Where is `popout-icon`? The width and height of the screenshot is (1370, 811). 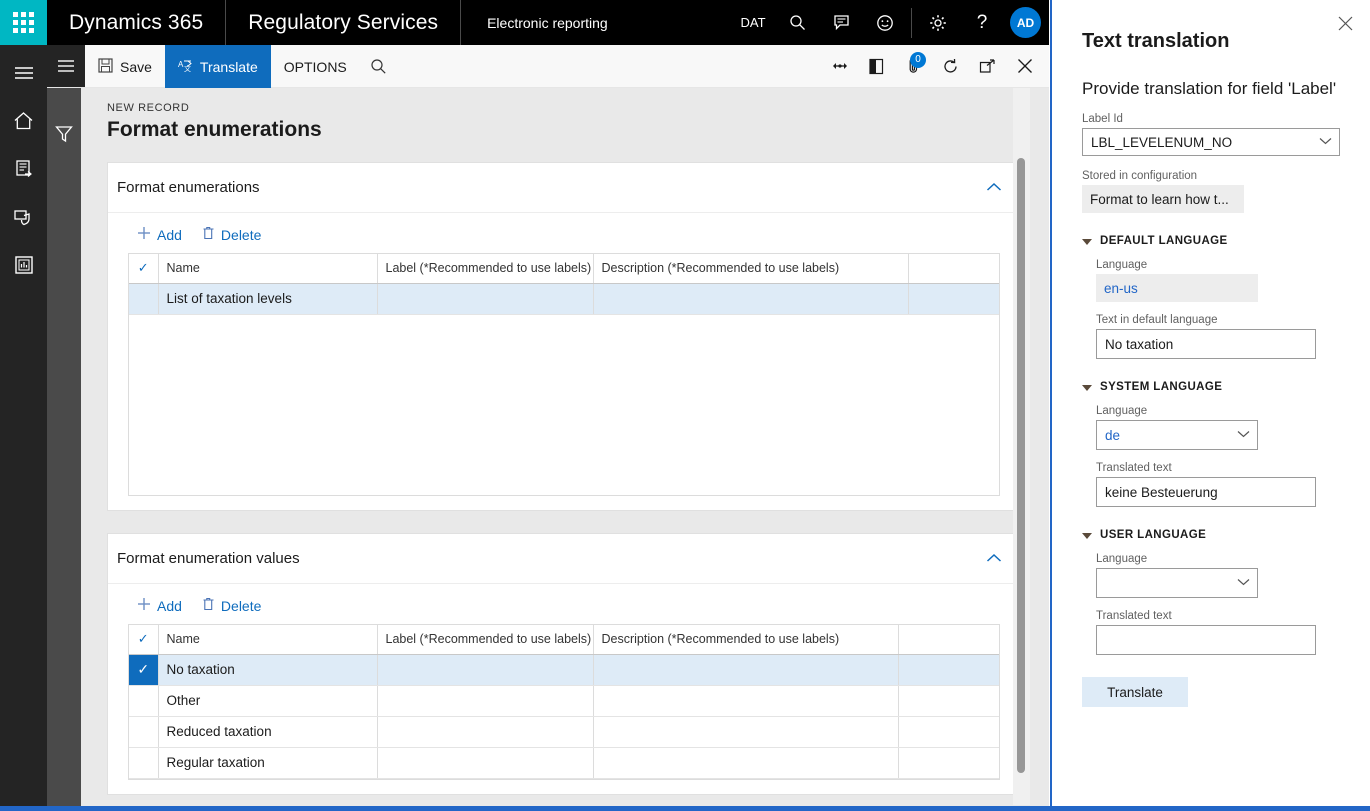 popout-icon is located at coordinates (987, 66).